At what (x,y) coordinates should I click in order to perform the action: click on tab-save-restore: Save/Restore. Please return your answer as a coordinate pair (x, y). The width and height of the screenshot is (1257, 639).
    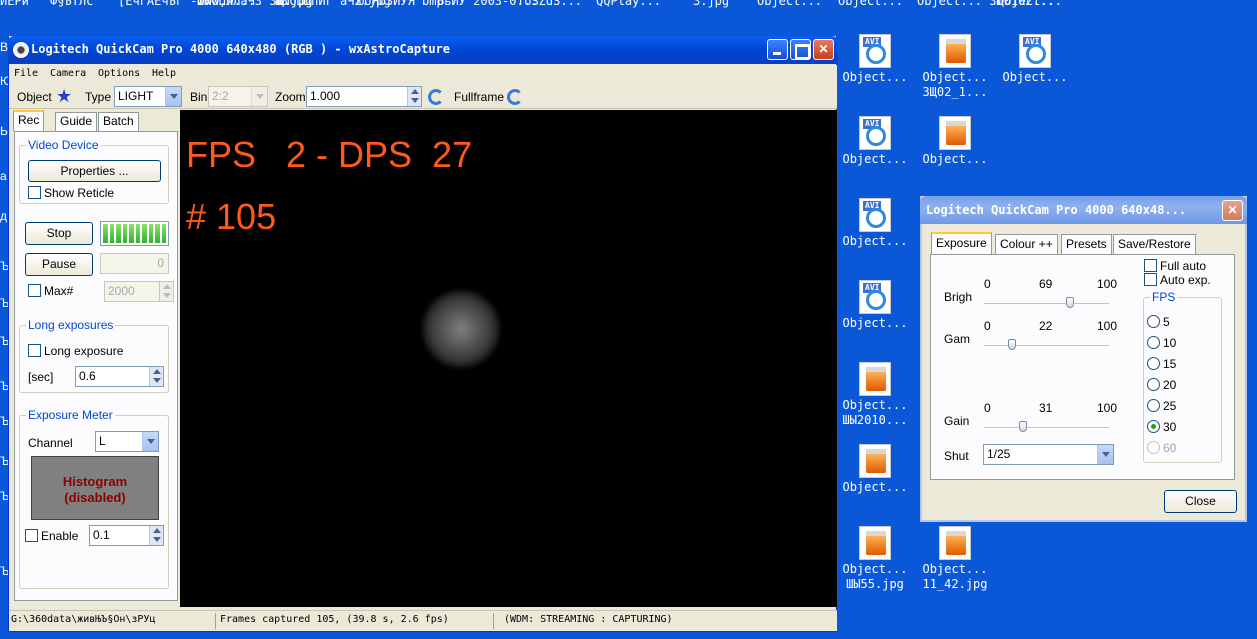
    Looking at the image, I should click on (1154, 244).